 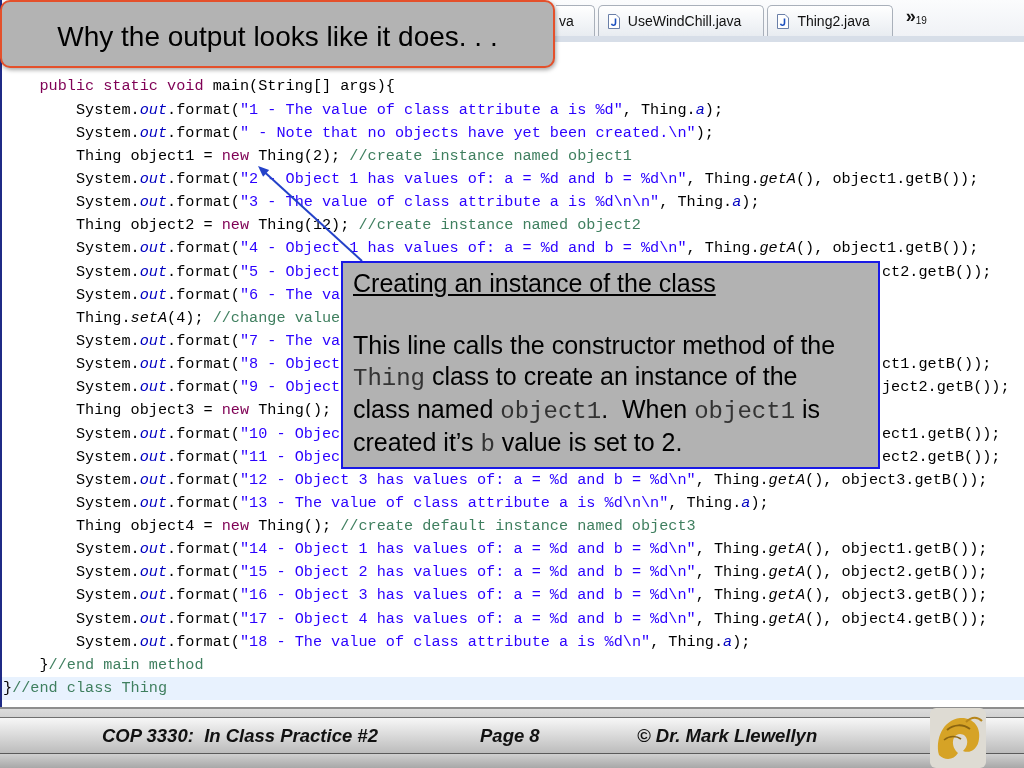 What do you see at coordinates (353, 156) in the screenshot?
I see `code-line: Thing object1 = new Thing(2); //create instance named object1` at bounding box center [353, 156].